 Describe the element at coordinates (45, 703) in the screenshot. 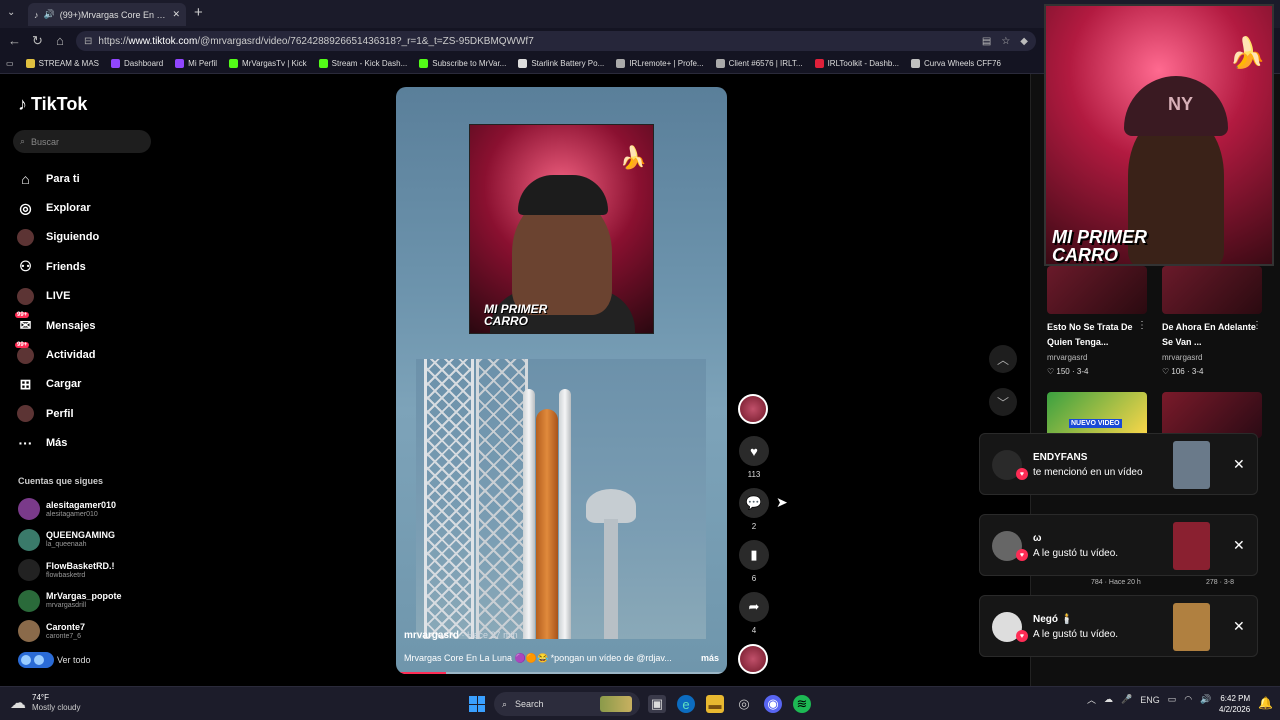

I see `weather-widget: ☁ 74°F Mostly cloudy` at that location.